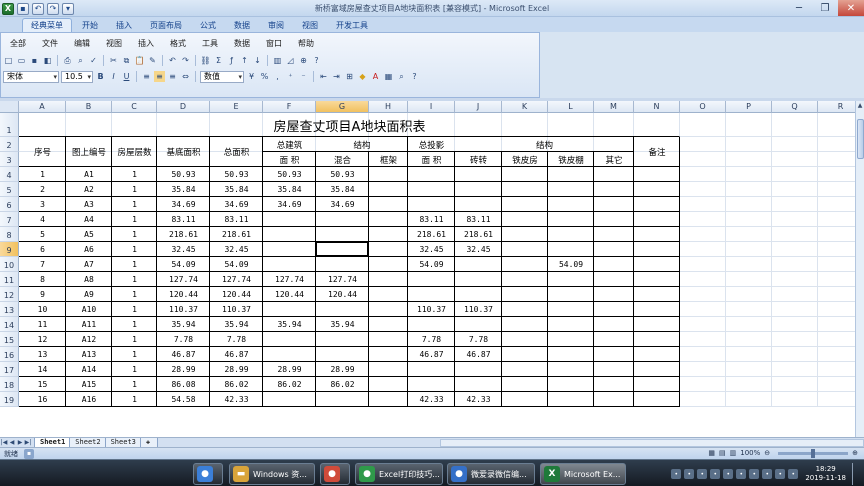 The height and width of the screenshot is (486, 864). What do you see at coordinates (236, 369) in the screenshot?
I see `cell-total-area: 28.99` at bounding box center [236, 369].